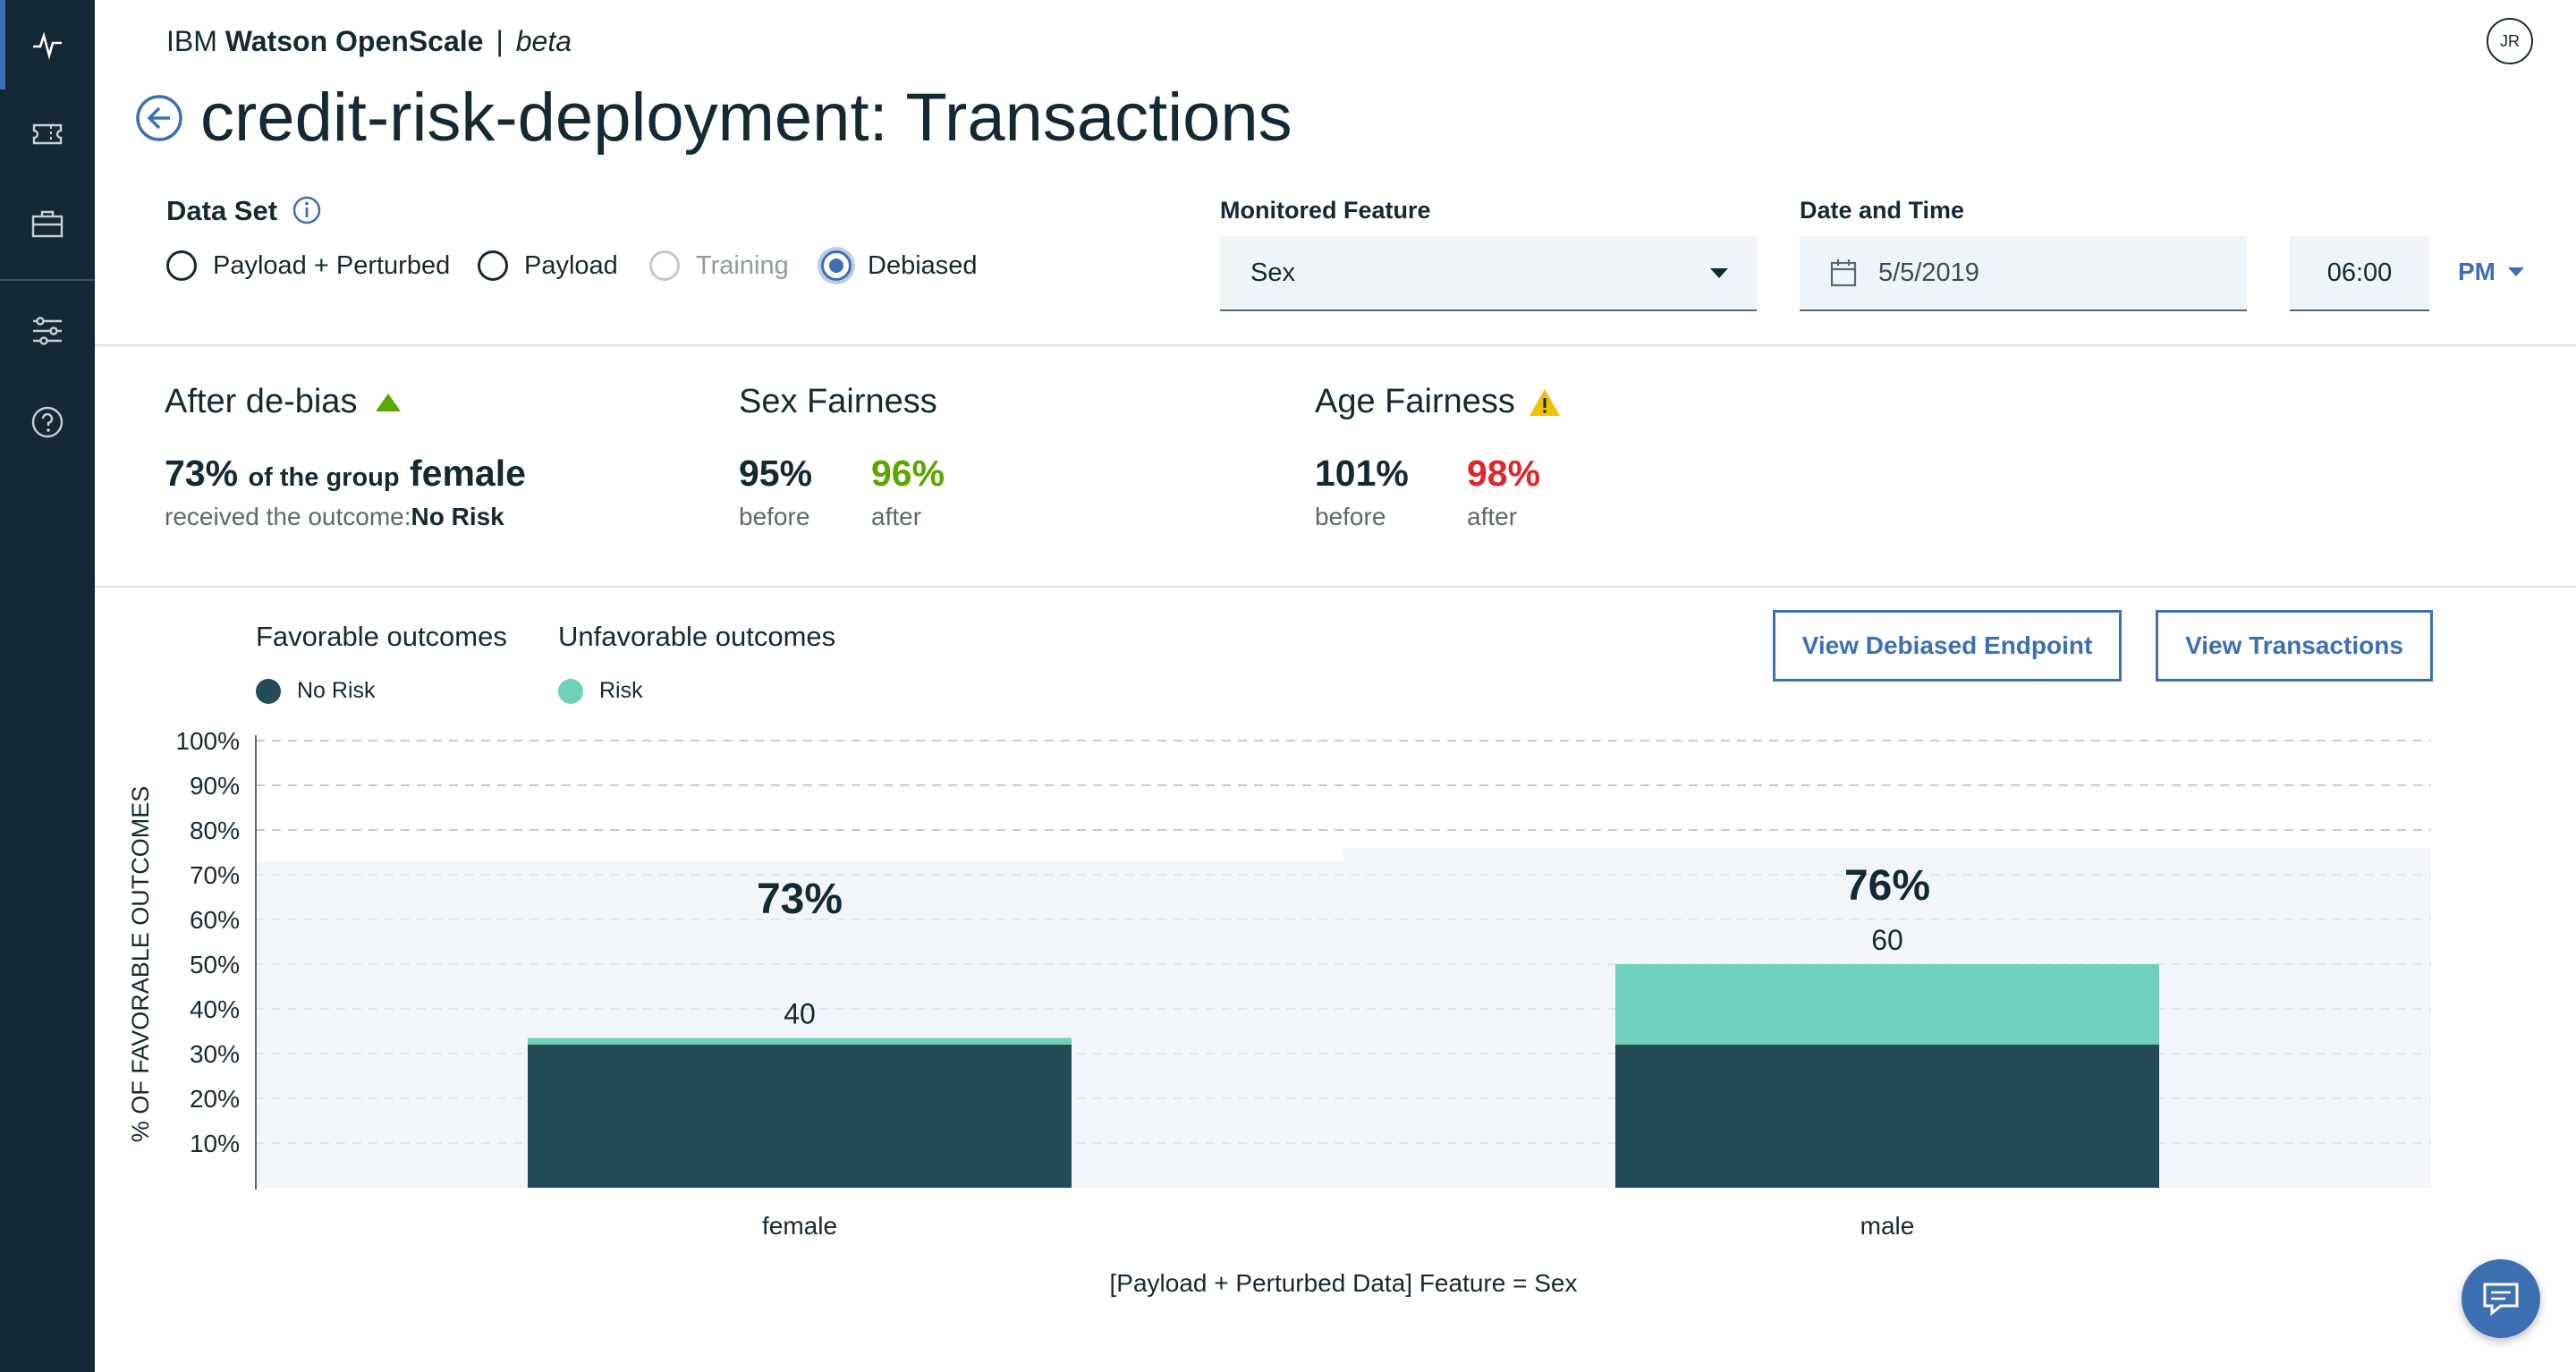 The width and height of the screenshot is (2576, 1372). What do you see at coordinates (800, 1014) in the screenshot?
I see `bar-total-label: 40` at bounding box center [800, 1014].